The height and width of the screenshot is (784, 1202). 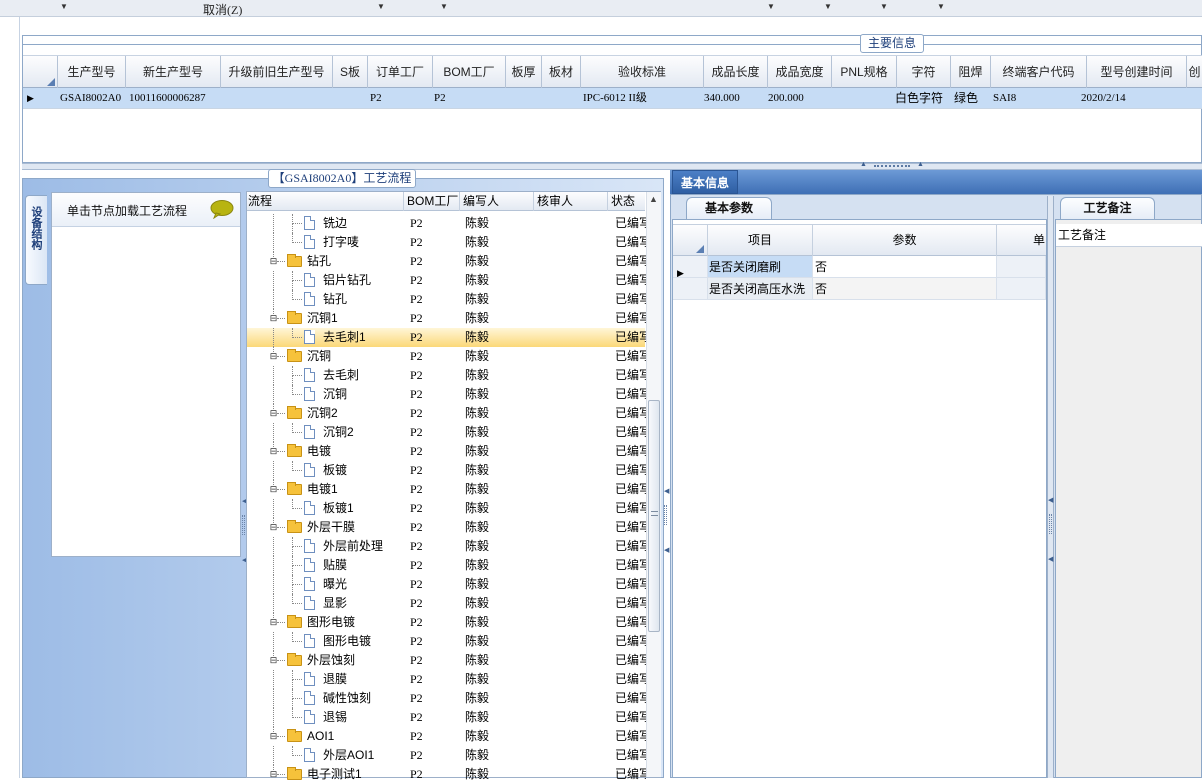 What do you see at coordinates (924, 72) in the screenshot?
I see `col-header: 字符` at bounding box center [924, 72].